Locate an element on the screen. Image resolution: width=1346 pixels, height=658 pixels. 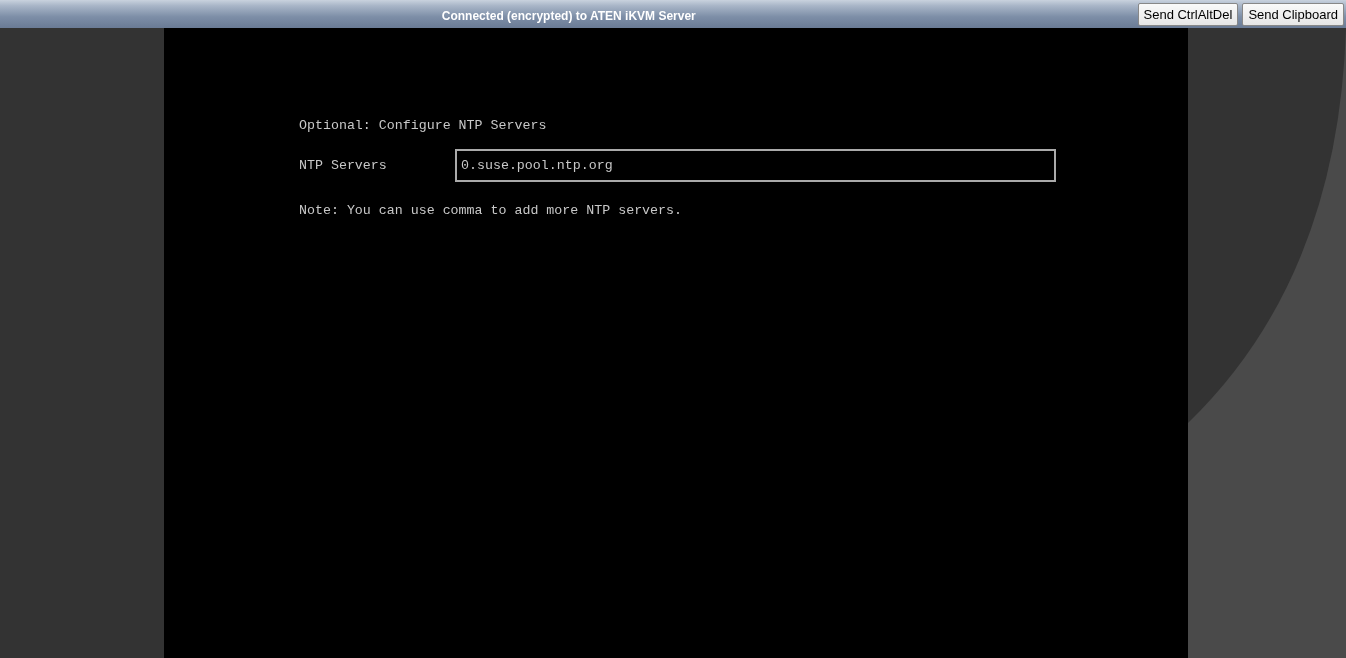
window-title: Connected (encrypted) to ATEN iKVM Server is located at coordinates (568, 15).